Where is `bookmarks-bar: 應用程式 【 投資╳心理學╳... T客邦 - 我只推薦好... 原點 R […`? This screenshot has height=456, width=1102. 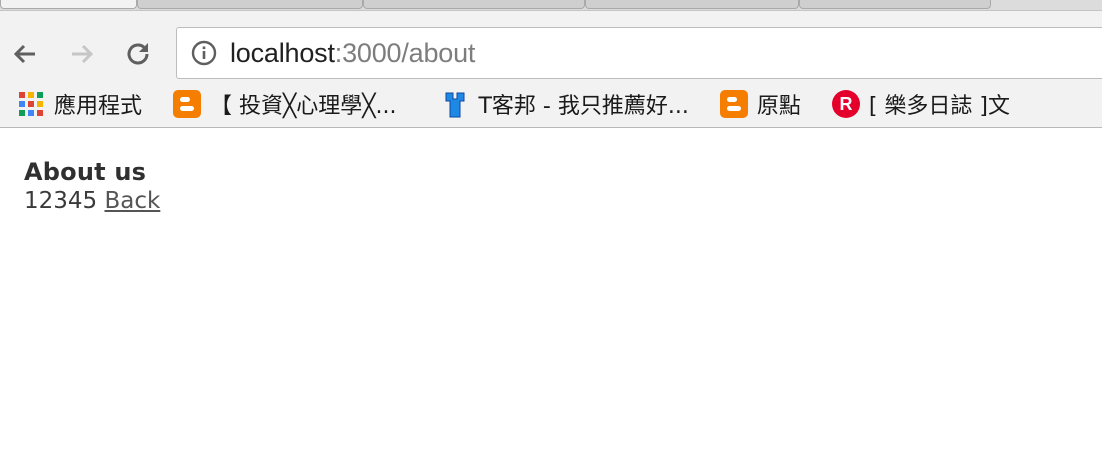 bookmarks-bar: 應用程式 【 投資╳心理學╳... T客邦 - 我只推薦好... 原點 R [… is located at coordinates (551, 104).